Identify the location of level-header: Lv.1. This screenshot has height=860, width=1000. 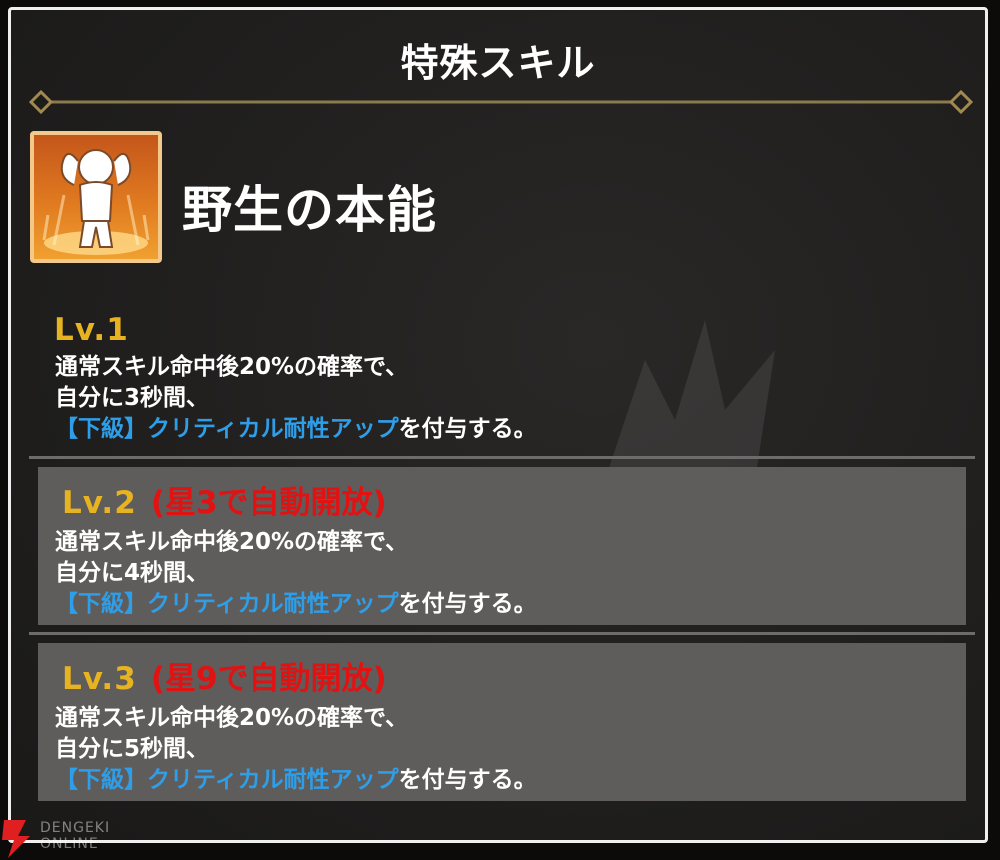
(91, 330).